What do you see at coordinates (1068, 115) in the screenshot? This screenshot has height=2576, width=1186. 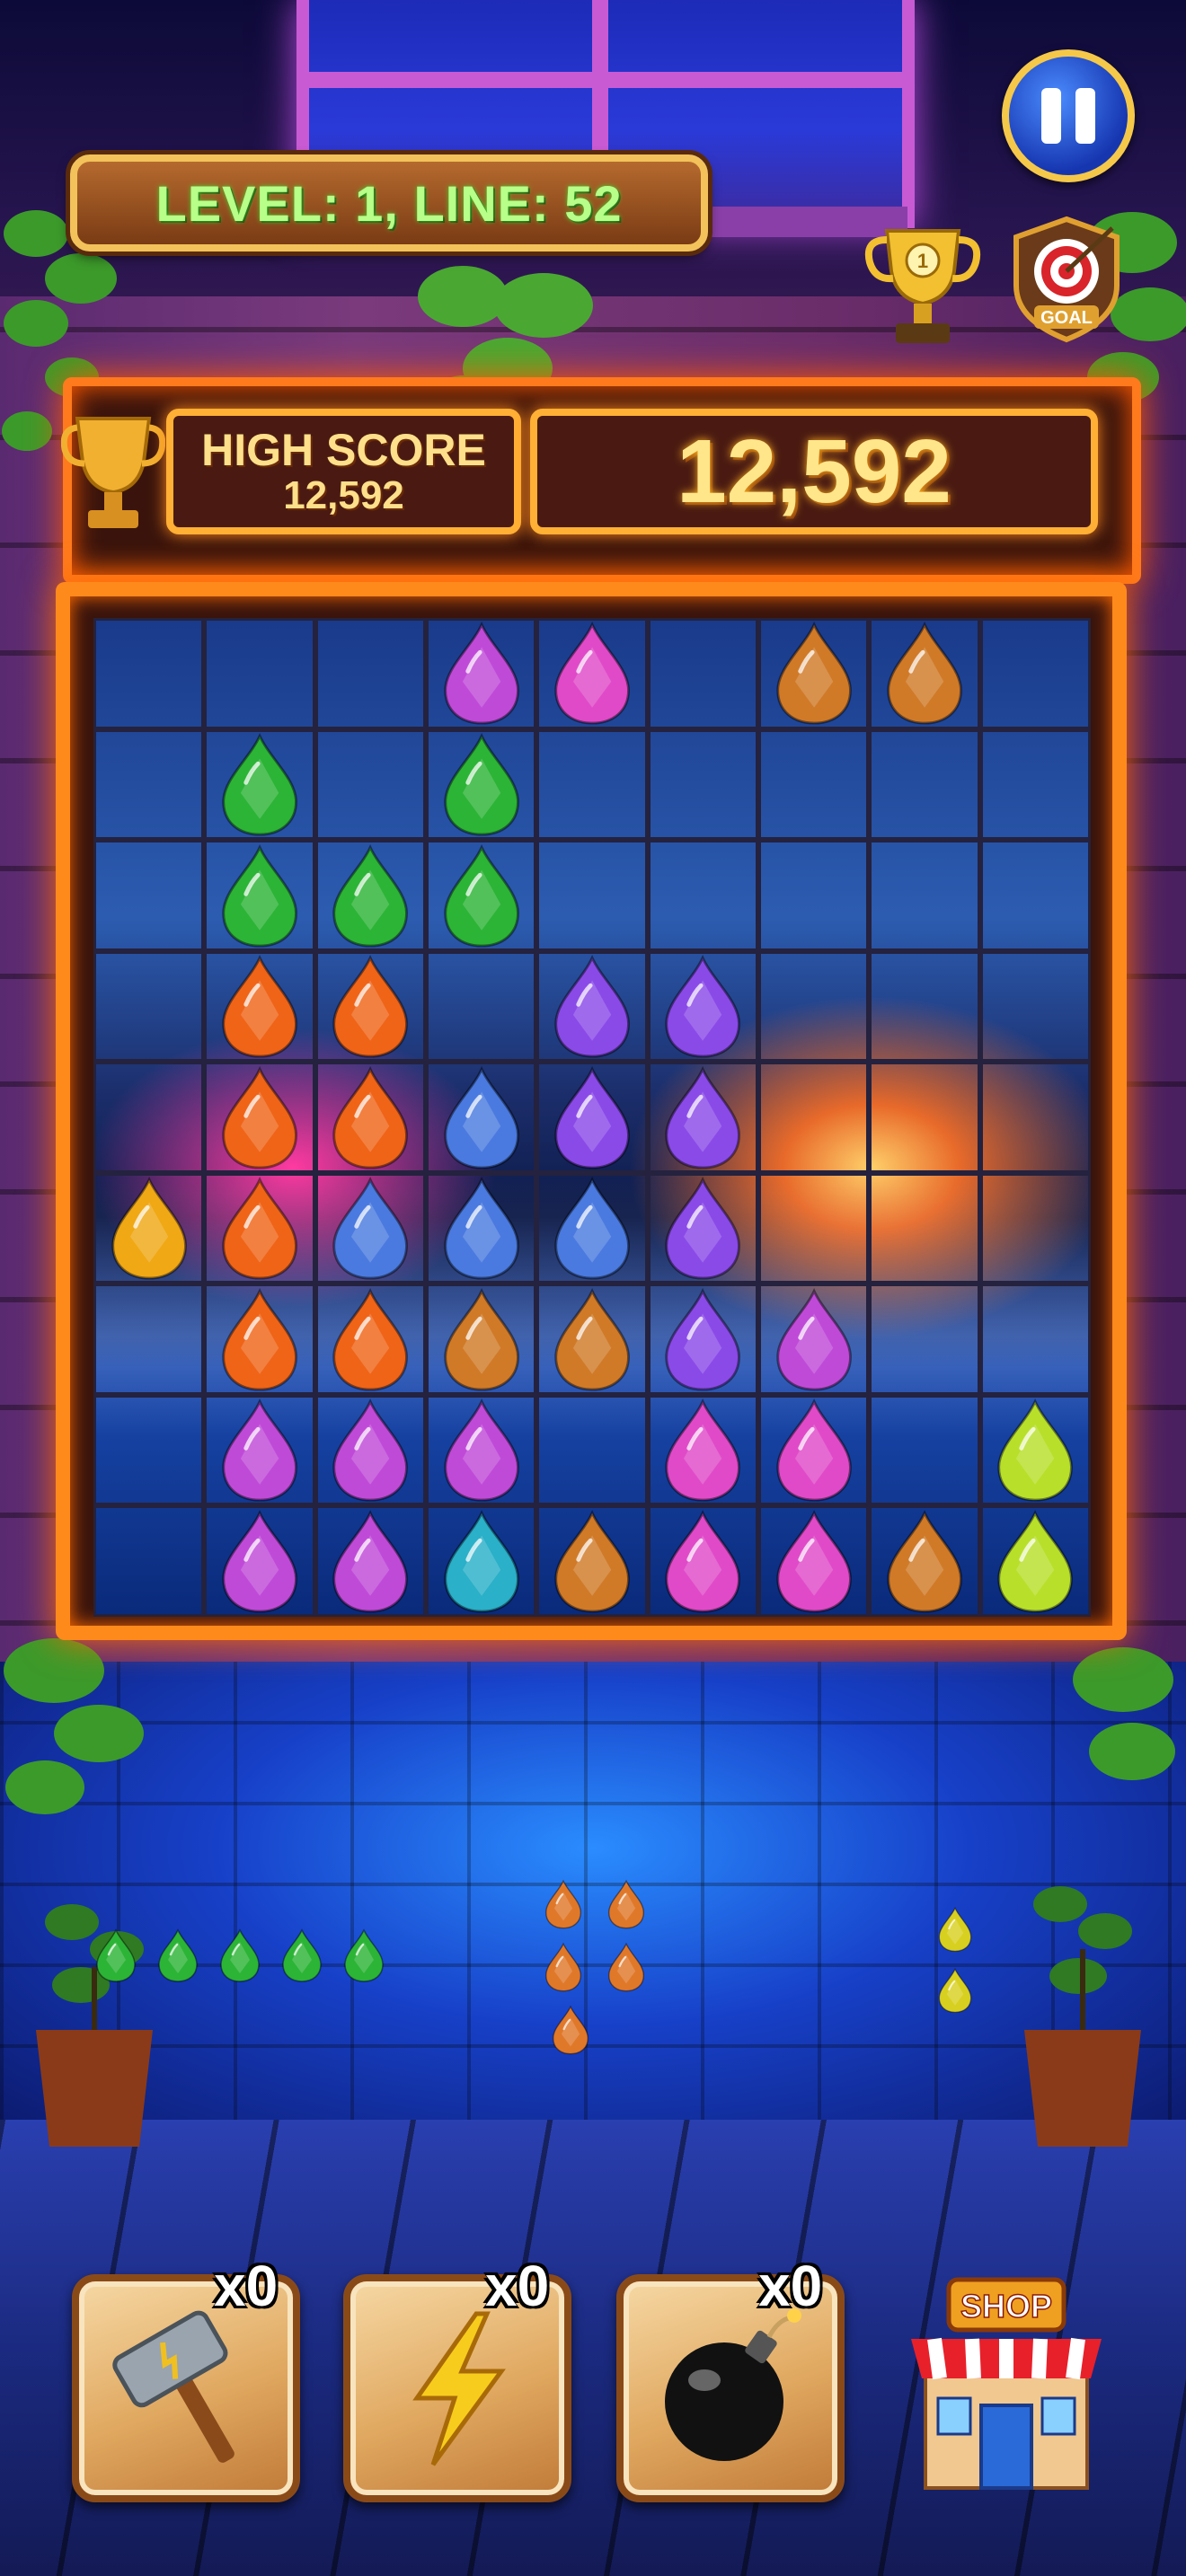 I see `pause-button` at bounding box center [1068, 115].